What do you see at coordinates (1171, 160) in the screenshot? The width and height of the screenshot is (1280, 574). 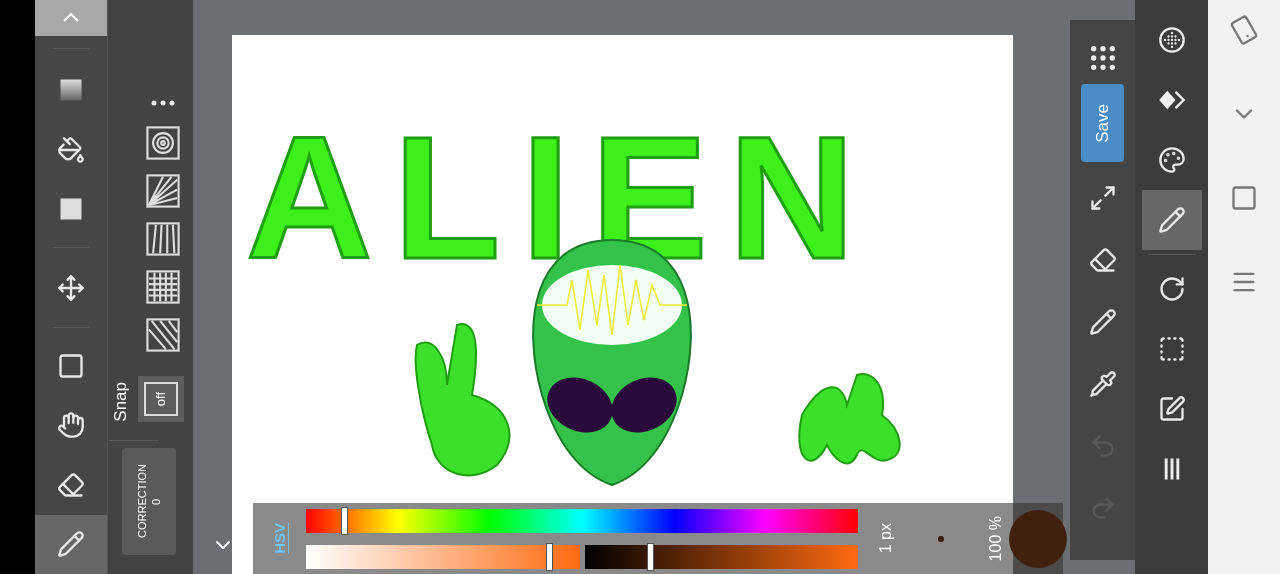 I see `palette-icon` at bounding box center [1171, 160].